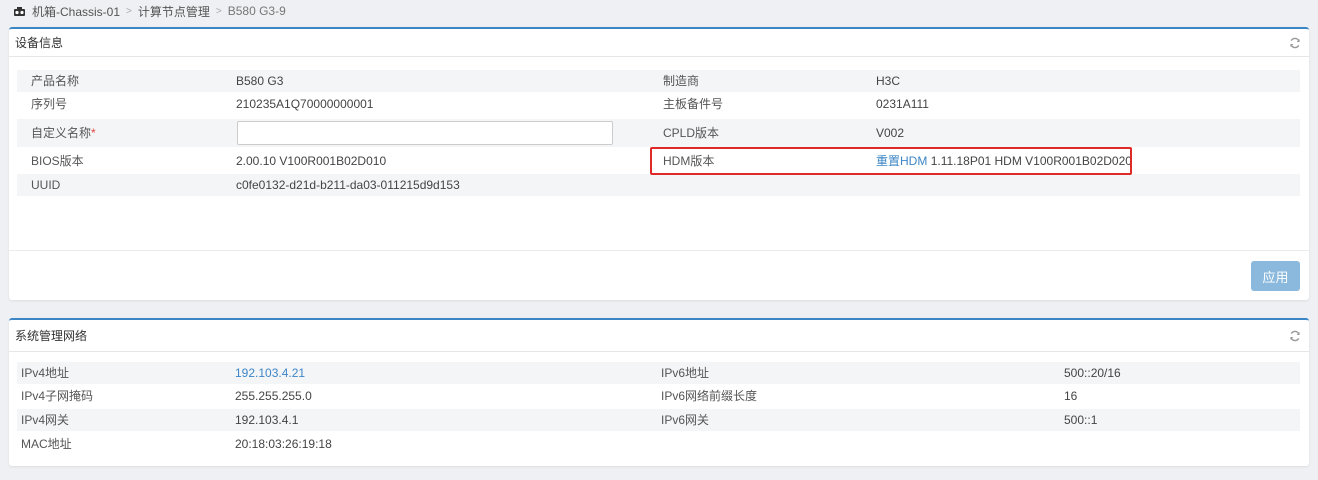  What do you see at coordinates (93, 133) in the screenshot?
I see `required-mark: *` at bounding box center [93, 133].